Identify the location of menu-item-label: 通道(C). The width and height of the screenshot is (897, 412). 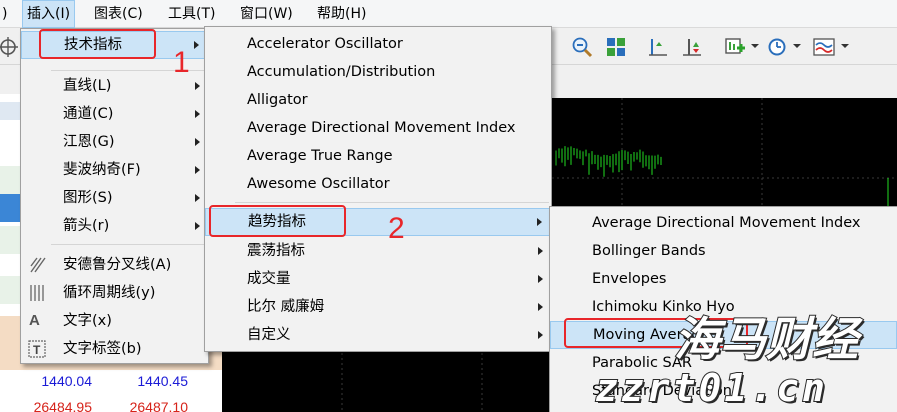
(88, 114).